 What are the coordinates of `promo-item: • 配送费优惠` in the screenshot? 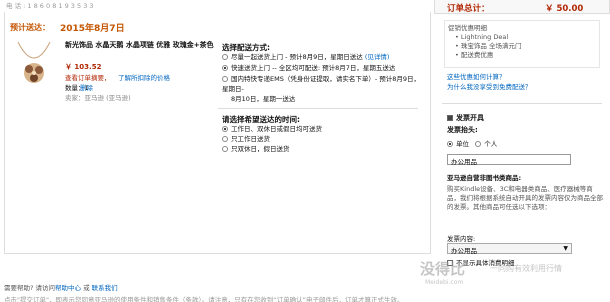 It's located at (474, 55).